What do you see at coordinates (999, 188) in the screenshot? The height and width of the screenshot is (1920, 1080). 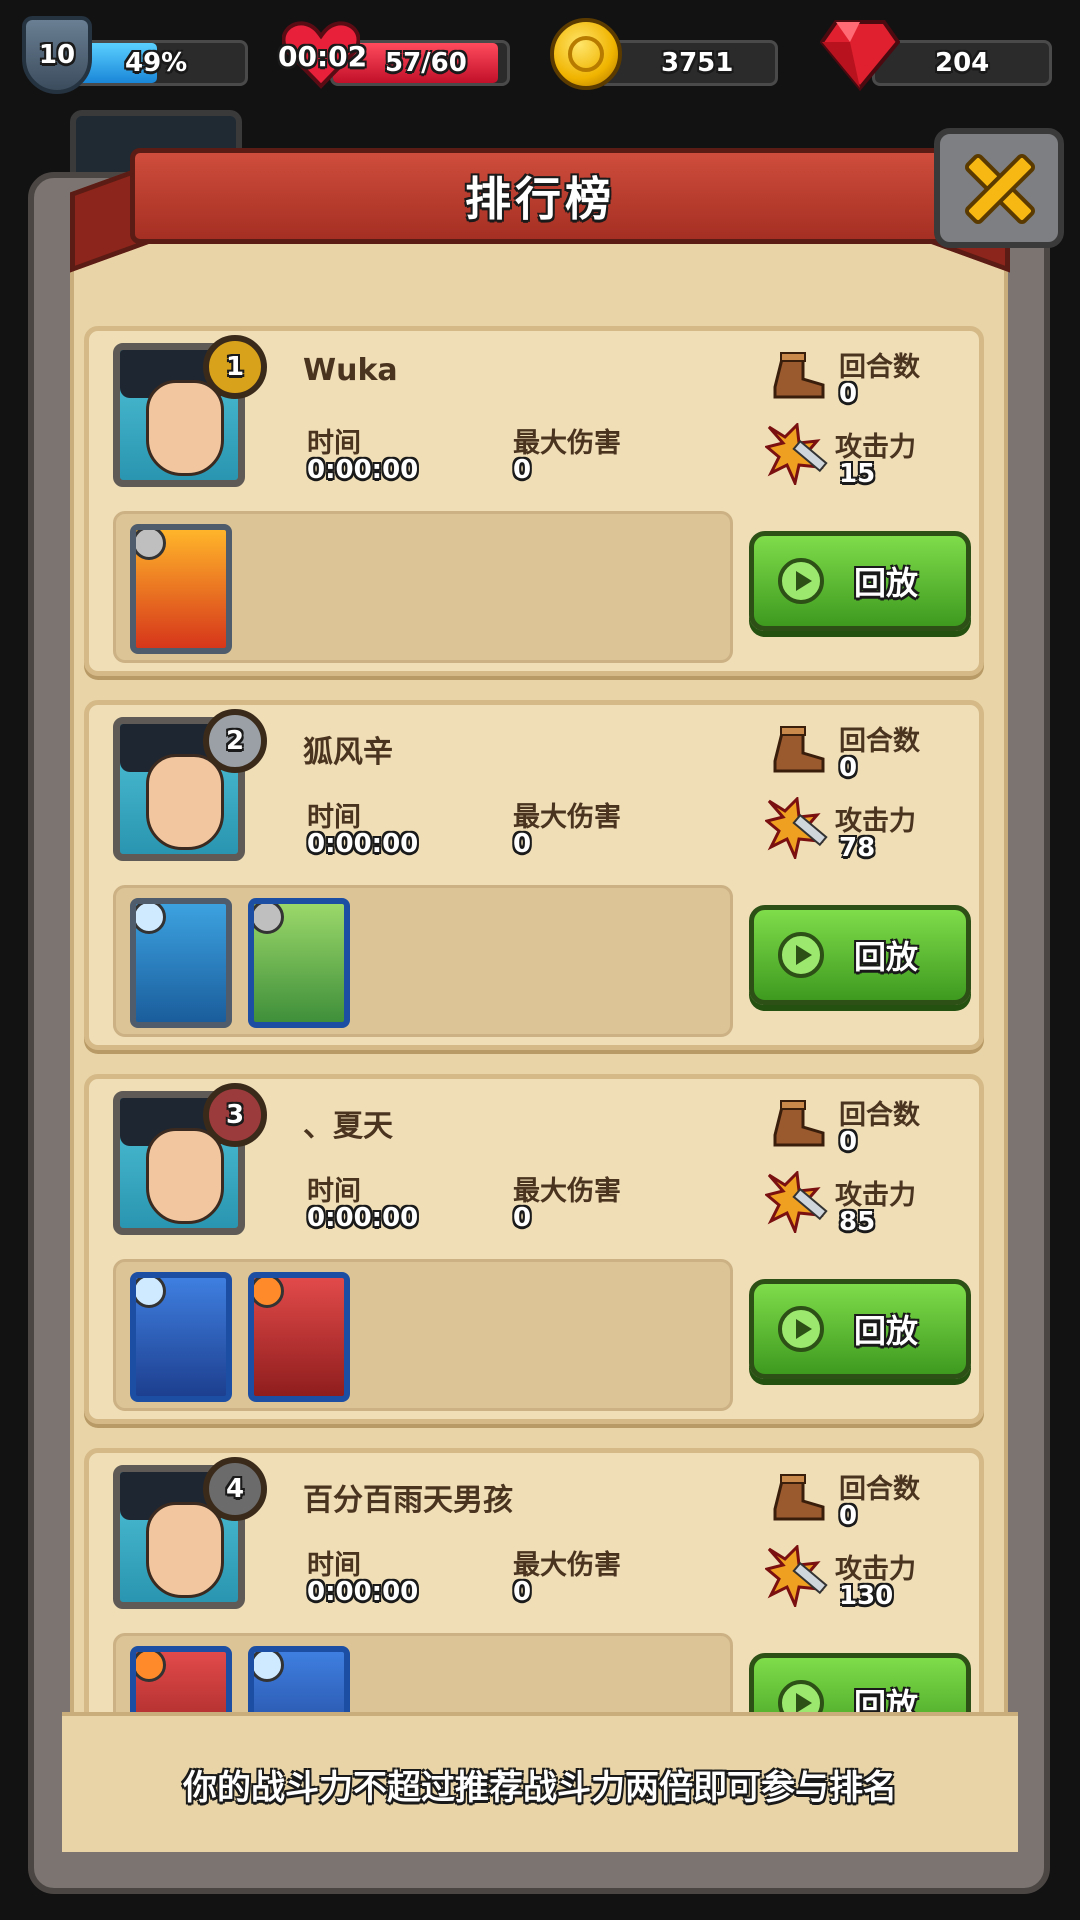 I see `close-button` at bounding box center [999, 188].